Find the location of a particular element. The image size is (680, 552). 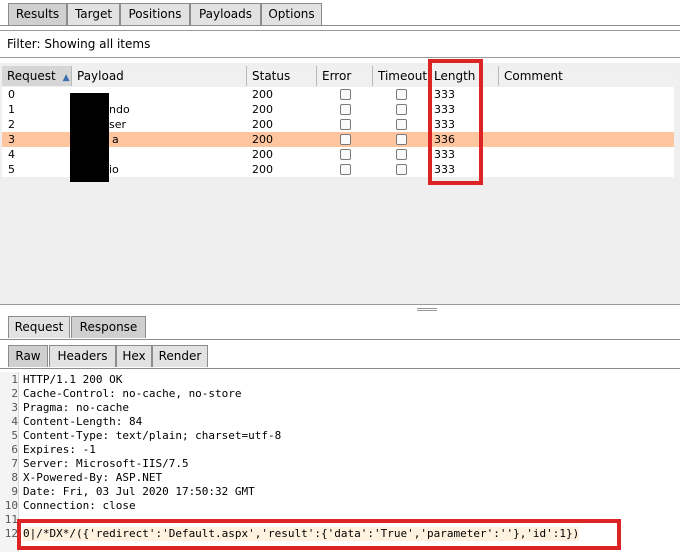

filter-text: Showing all items is located at coordinates (97, 44).